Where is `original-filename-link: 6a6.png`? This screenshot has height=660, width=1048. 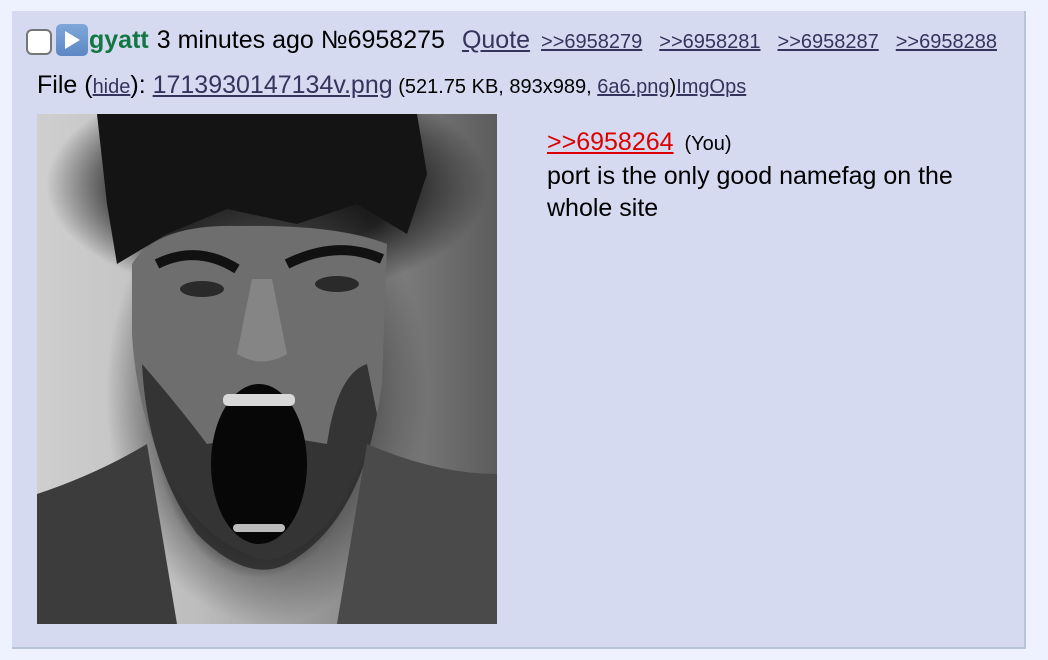
original-filename-link: 6a6.png is located at coordinates (633, 87).